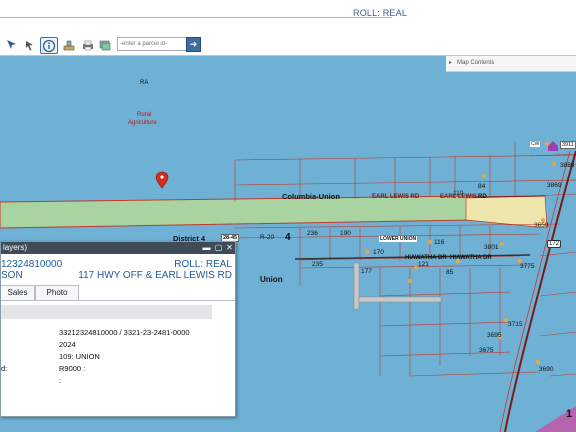 The width and height of the screenshot is (576, 432). I want to click on parcel-number: 3715, so click(515, 324).